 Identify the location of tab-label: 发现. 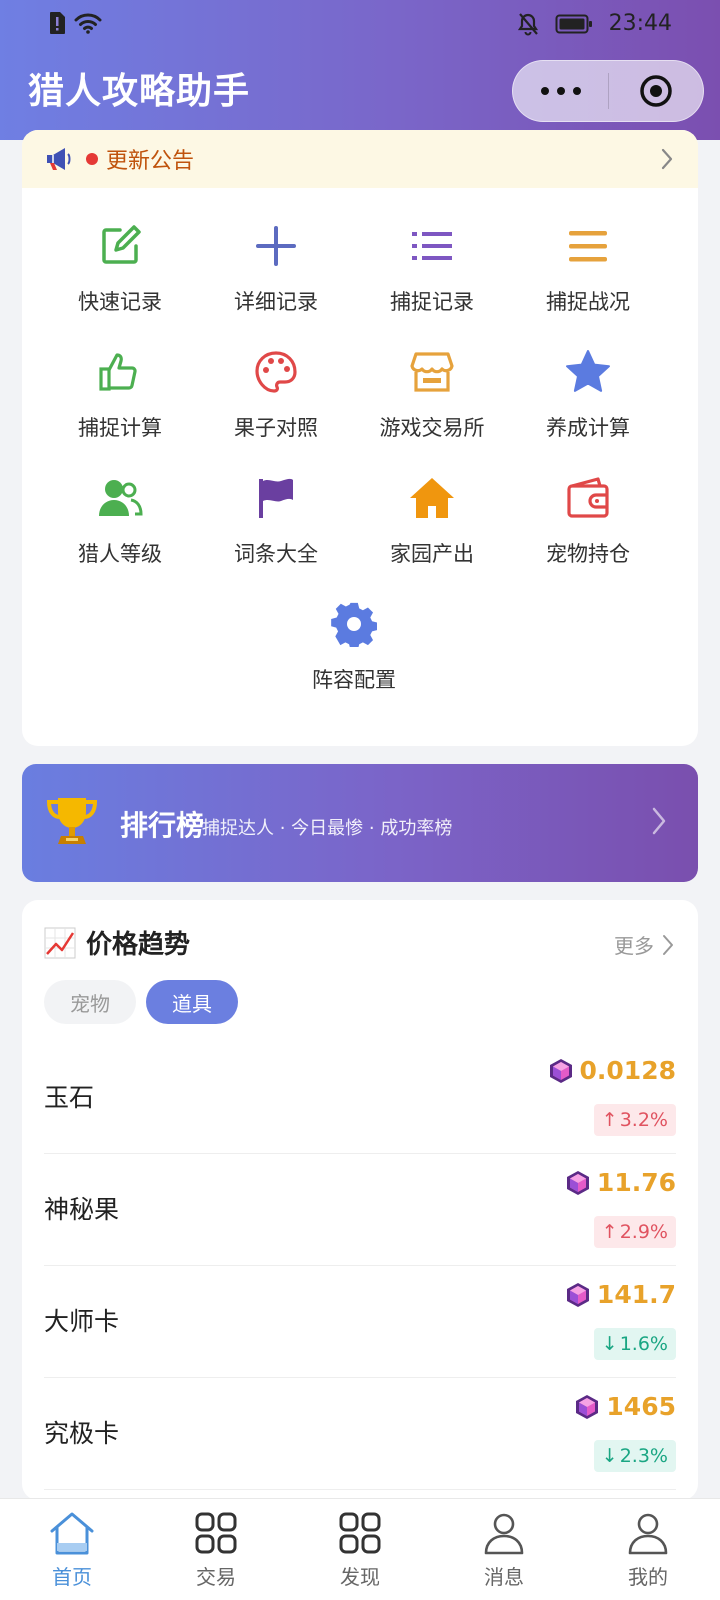
(360, 1577).